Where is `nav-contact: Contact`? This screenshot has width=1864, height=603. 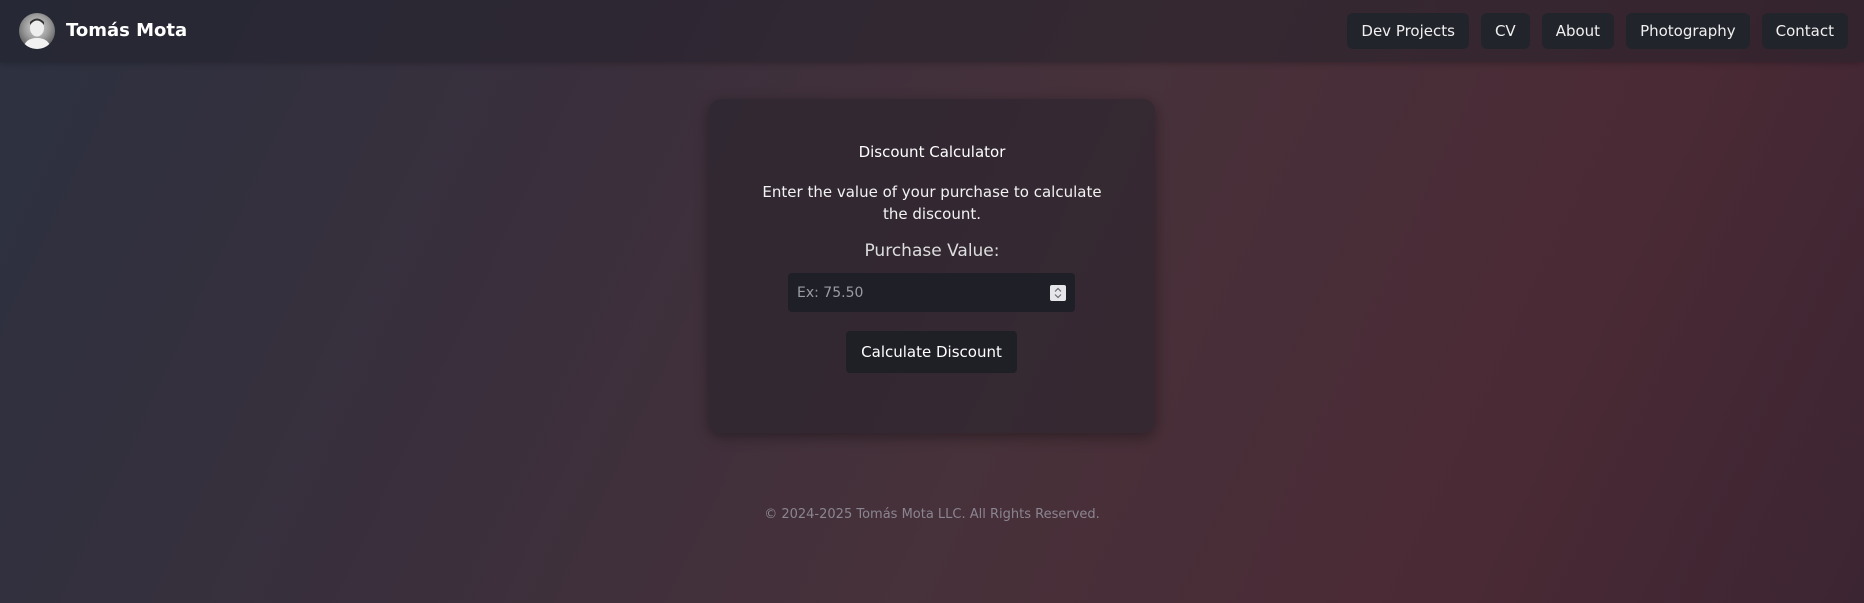
nav-contact: Contact is located at coordinates (1804, 31).